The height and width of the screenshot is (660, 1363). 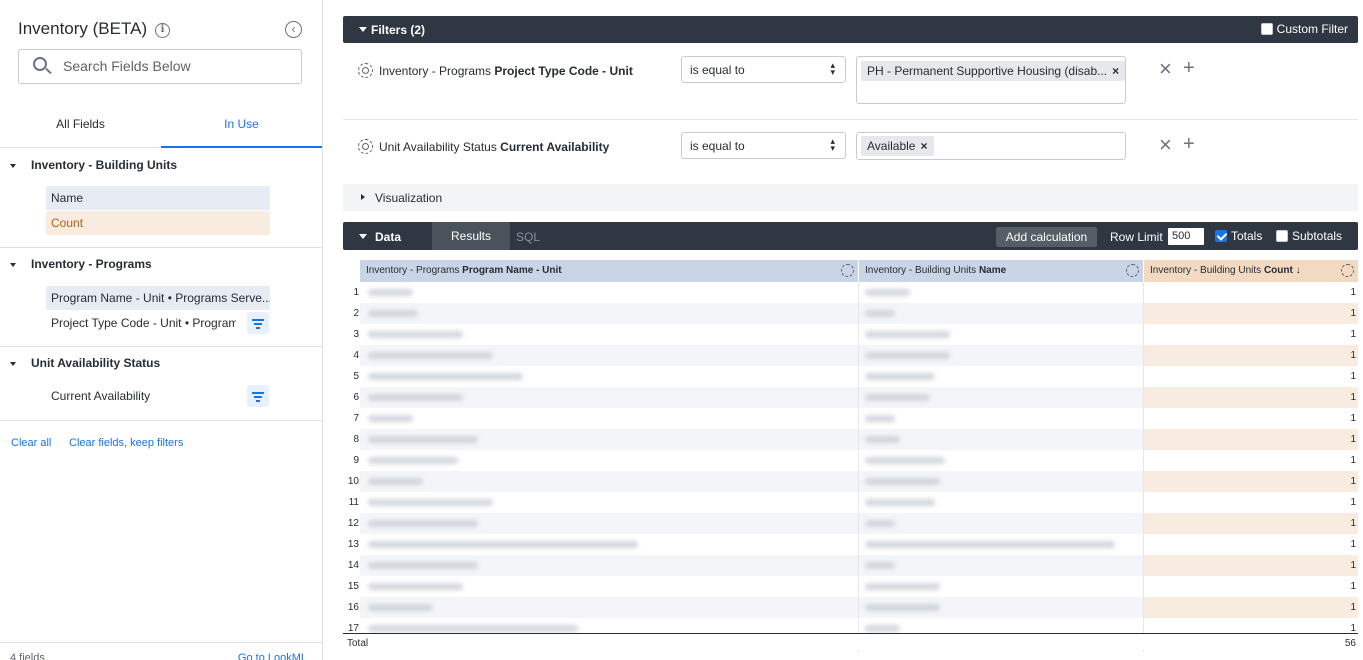 I want to click on visualization-section-header: Visualization, so click(x=850, y=197).